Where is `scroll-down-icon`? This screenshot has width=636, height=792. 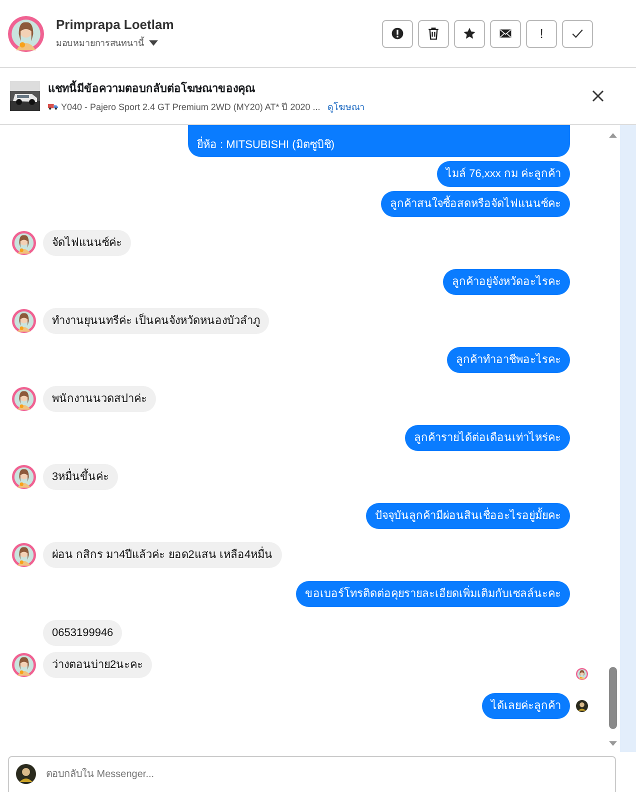 scroll-down-icon is located at coordinates (613, 743).